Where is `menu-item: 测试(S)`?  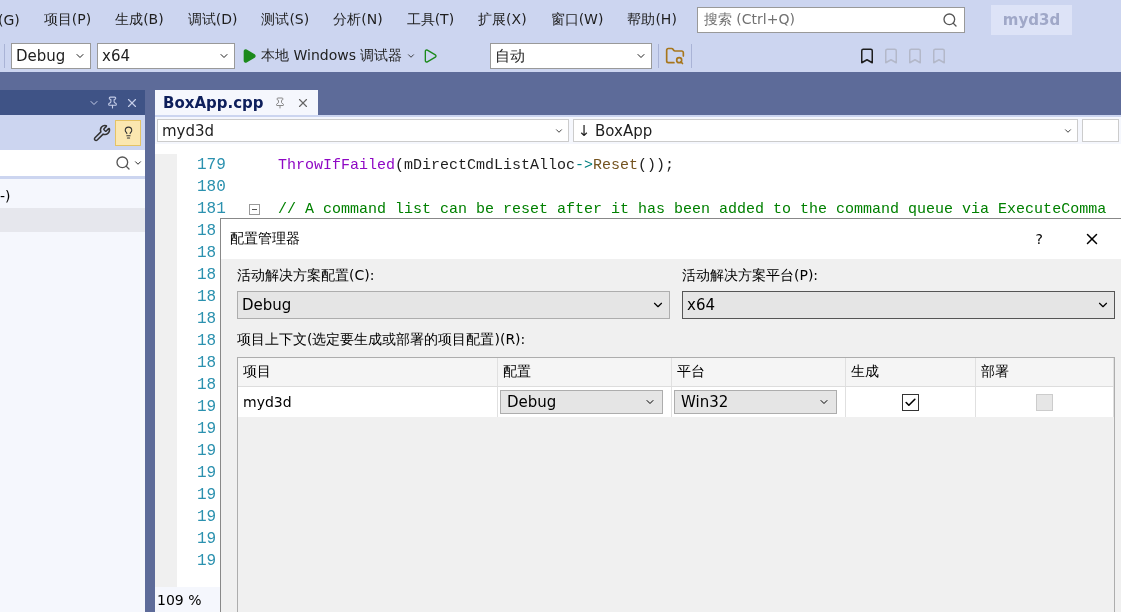
menu-item: 测试(S) is located at coordinates (285, 20).